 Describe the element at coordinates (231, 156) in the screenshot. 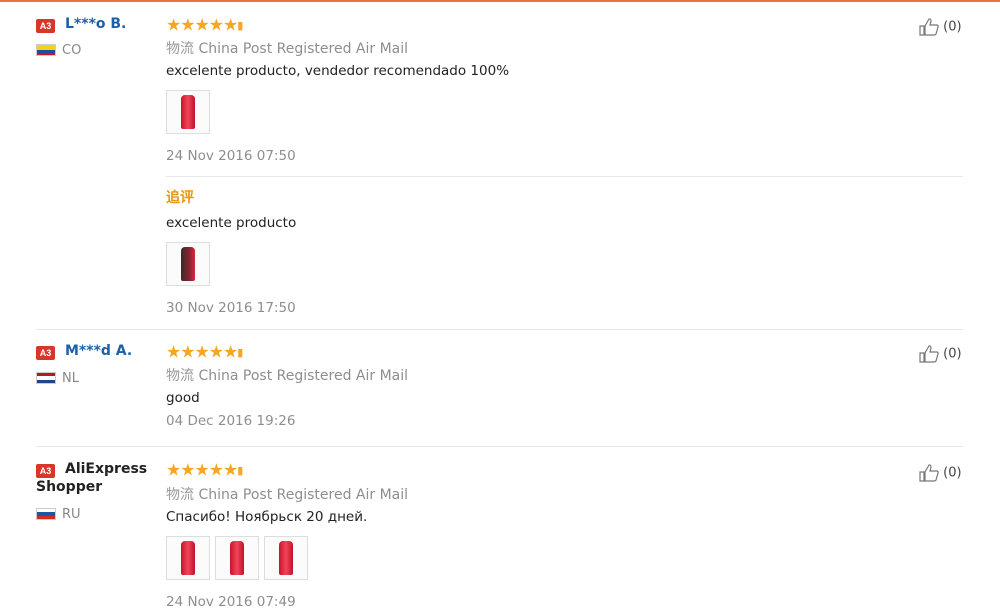

I see `review-date: 24 Nov 2016 07:50` at that location.